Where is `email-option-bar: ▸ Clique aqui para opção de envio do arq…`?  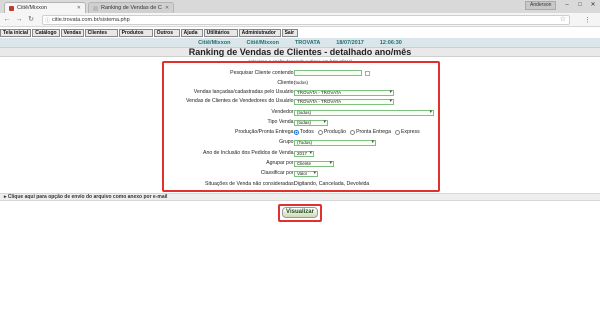 email-option-bar: ▸ Clique aqui para opção de envio do arq… is located at coordinates (300, 197).